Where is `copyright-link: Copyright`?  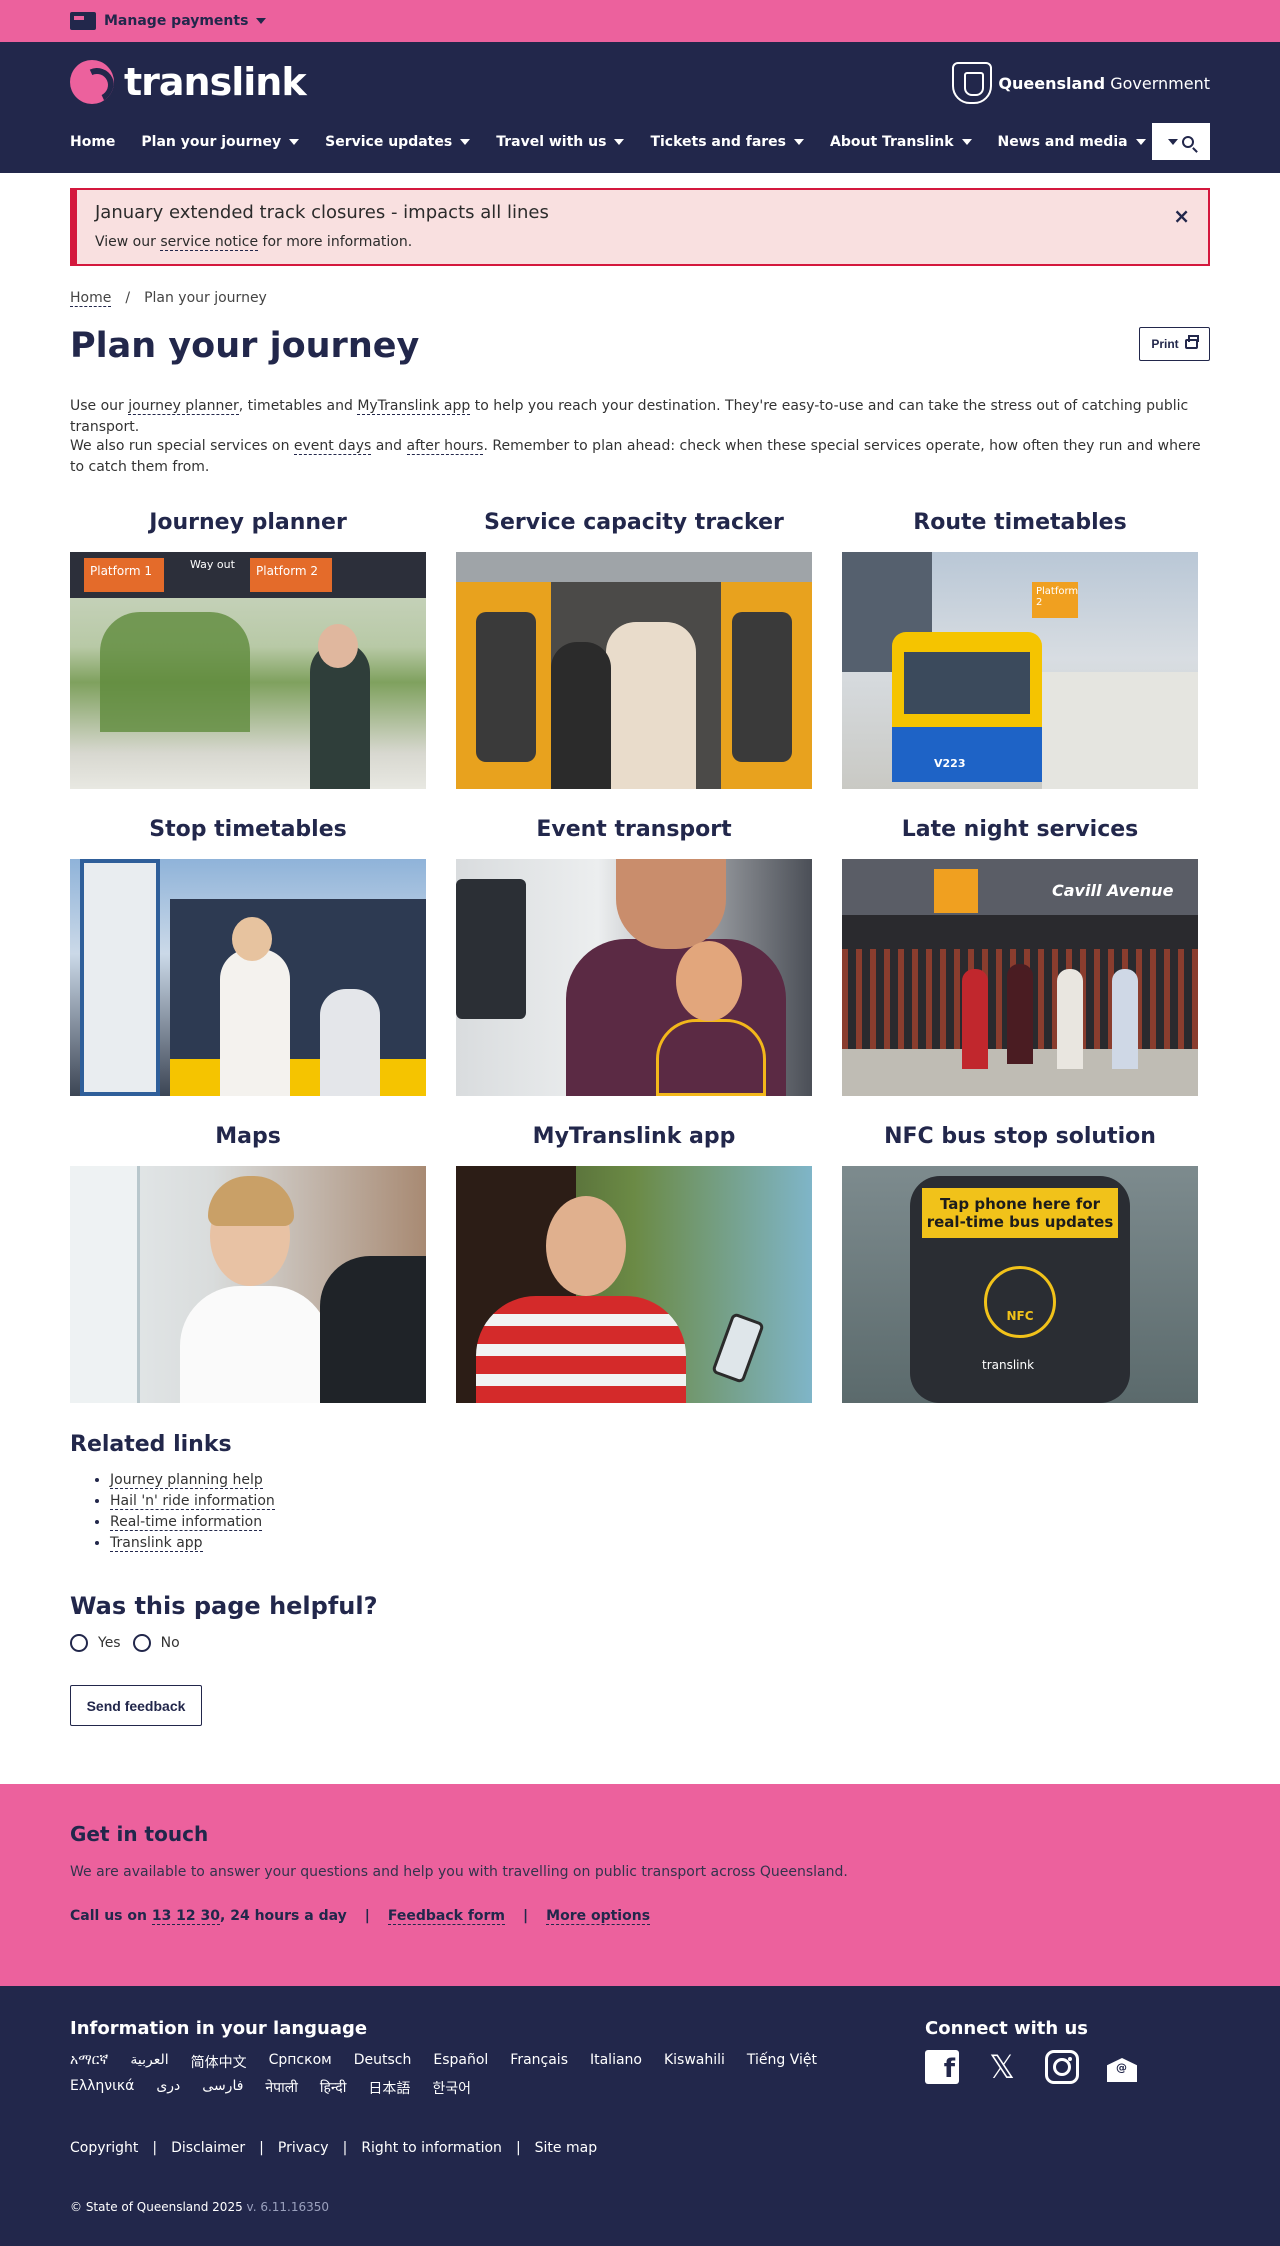 copyright-link: Copyright is located at coordinates (104, 2148).